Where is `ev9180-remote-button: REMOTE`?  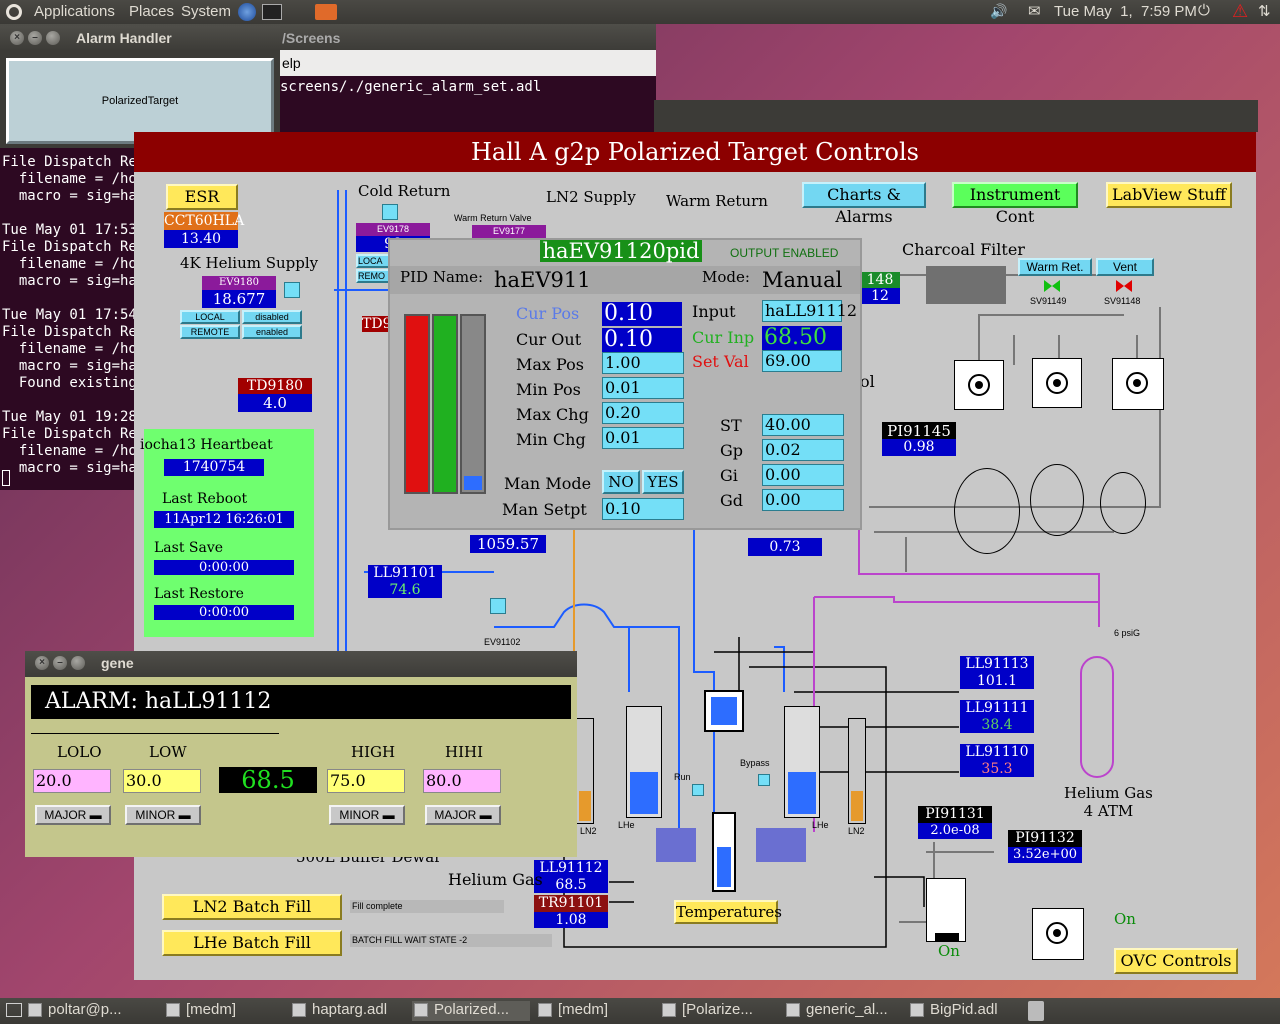 ev9180-remote-button: REMOTE is located at coordinates (210, 332).